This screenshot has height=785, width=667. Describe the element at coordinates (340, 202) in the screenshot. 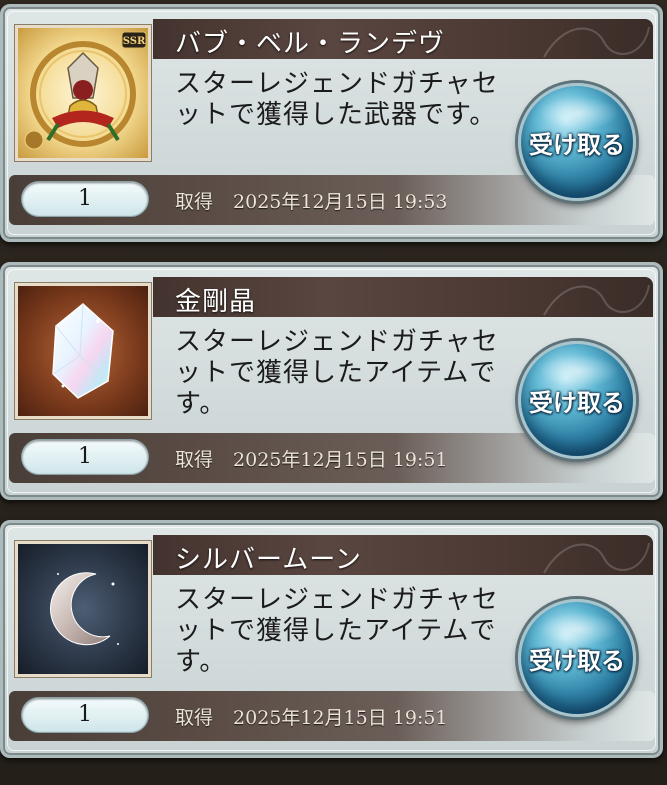

I see `acquired-date: 2025年12月15日 19:53` at that location.